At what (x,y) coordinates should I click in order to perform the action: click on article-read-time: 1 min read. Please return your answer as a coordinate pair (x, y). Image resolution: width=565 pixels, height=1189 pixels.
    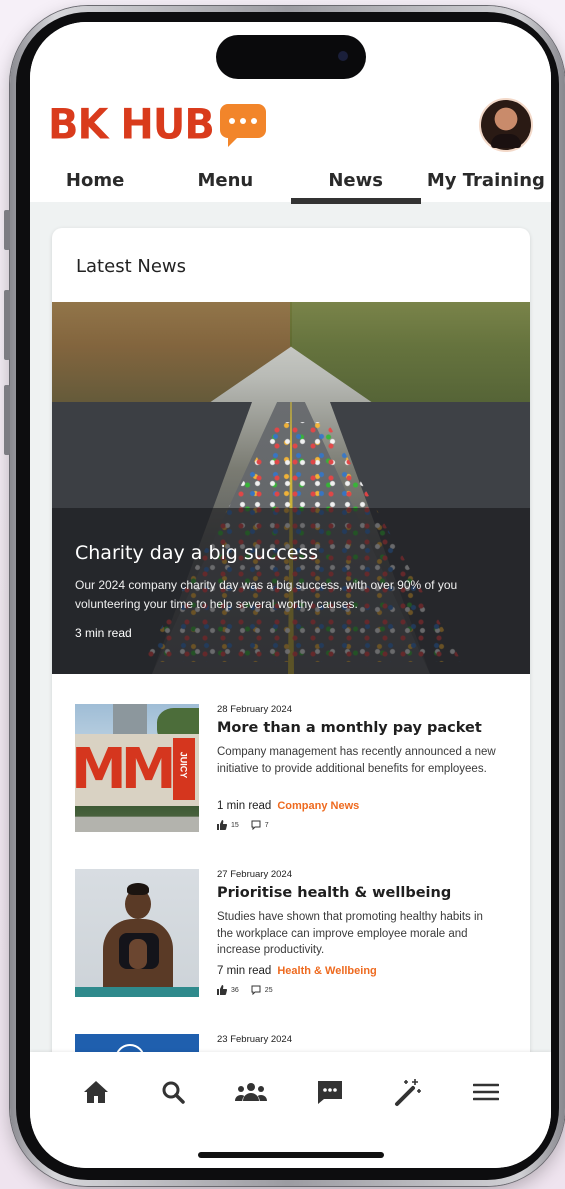
    Looking at the image, I should click on (244, 806).